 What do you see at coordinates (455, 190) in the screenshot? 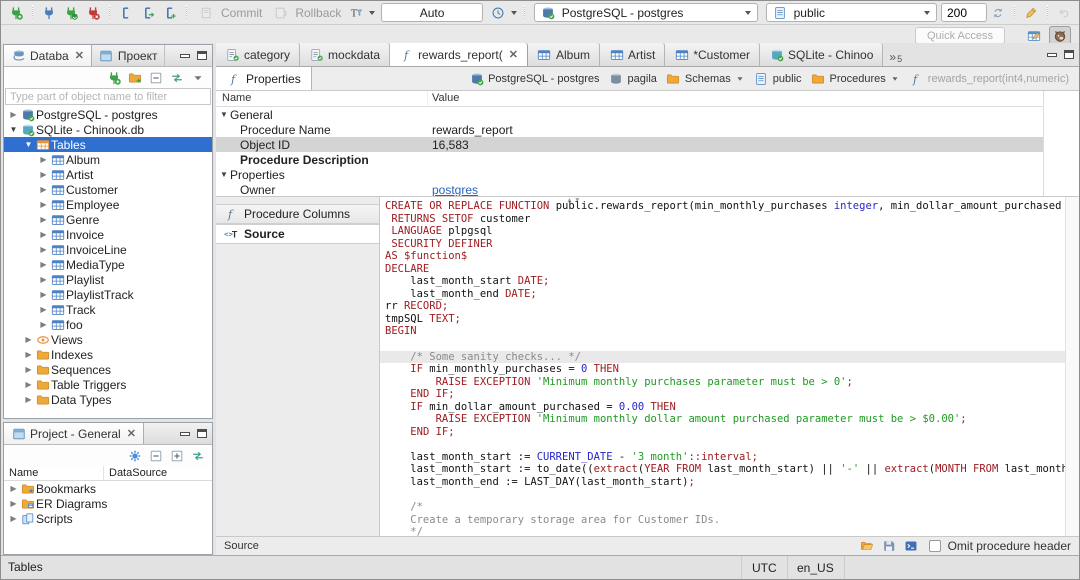
I see `owner-link: postgres` at bounding box center [455, 190].